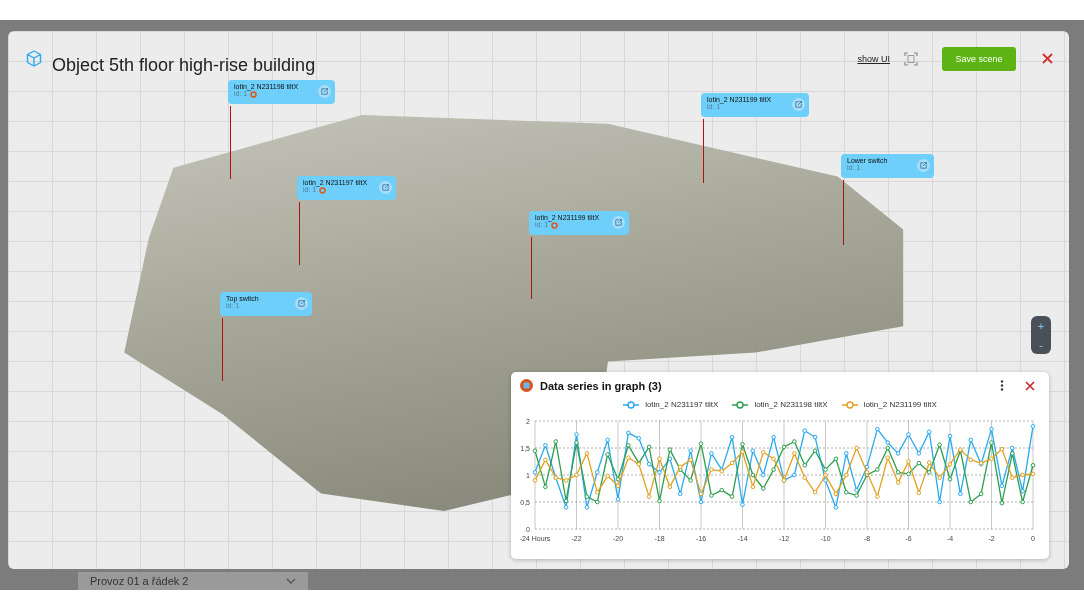  What do you see at coordinates (791, 404) in the screenshot?
I see `legend-label: lotin_2 N231198 tiltX` at bounding box center [791, 404].